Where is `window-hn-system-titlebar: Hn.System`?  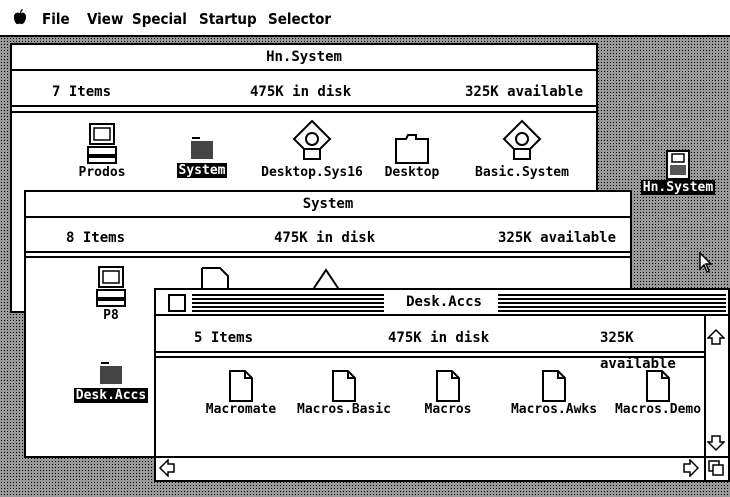 window-hn-system-titlebar: Hn.System is located at coordinates (304, 58).